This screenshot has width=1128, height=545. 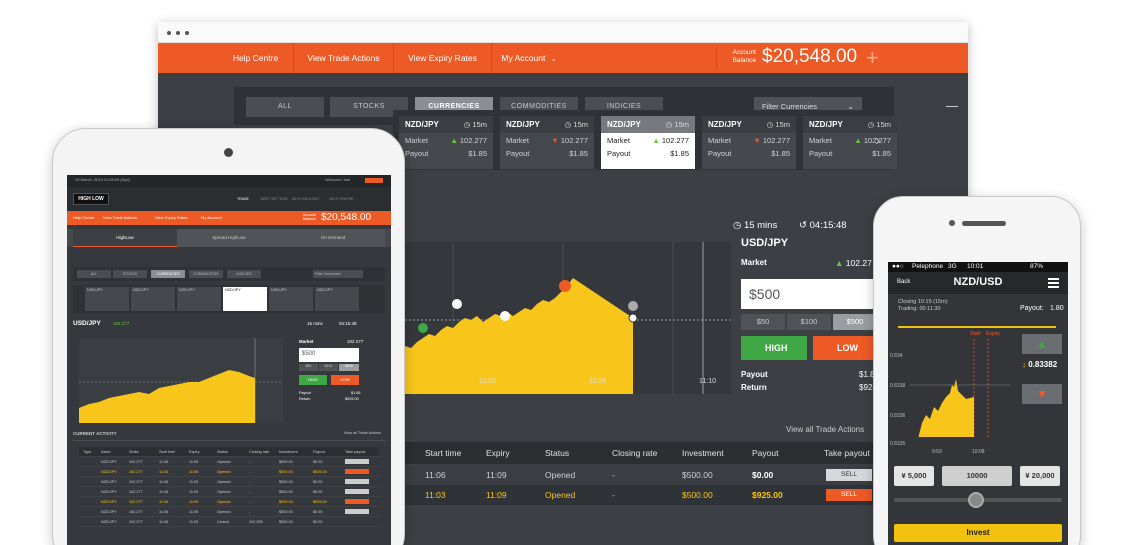 What do you see at coordinates (168, 274) in the screenshot?
I see `filter-currencies-button: CURRENCIES` at bounding box center [168, 274].